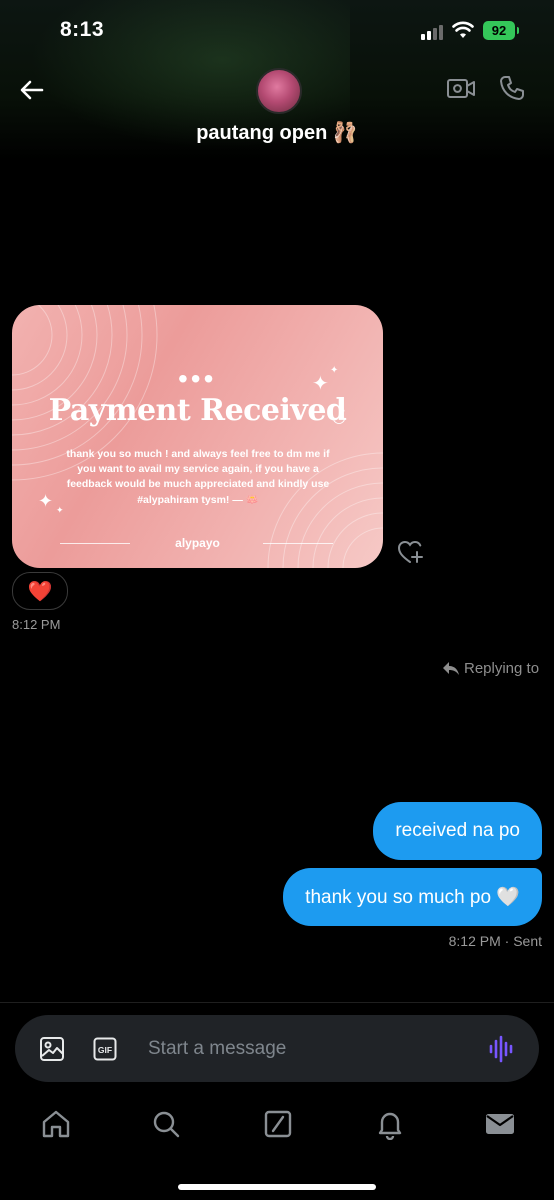 This screenshot has width=554, height=1200. What do you see at coordinates (197, 410) in the screenshot?
I see `card-headline: Payment Received` at bounding box center [197, 410].